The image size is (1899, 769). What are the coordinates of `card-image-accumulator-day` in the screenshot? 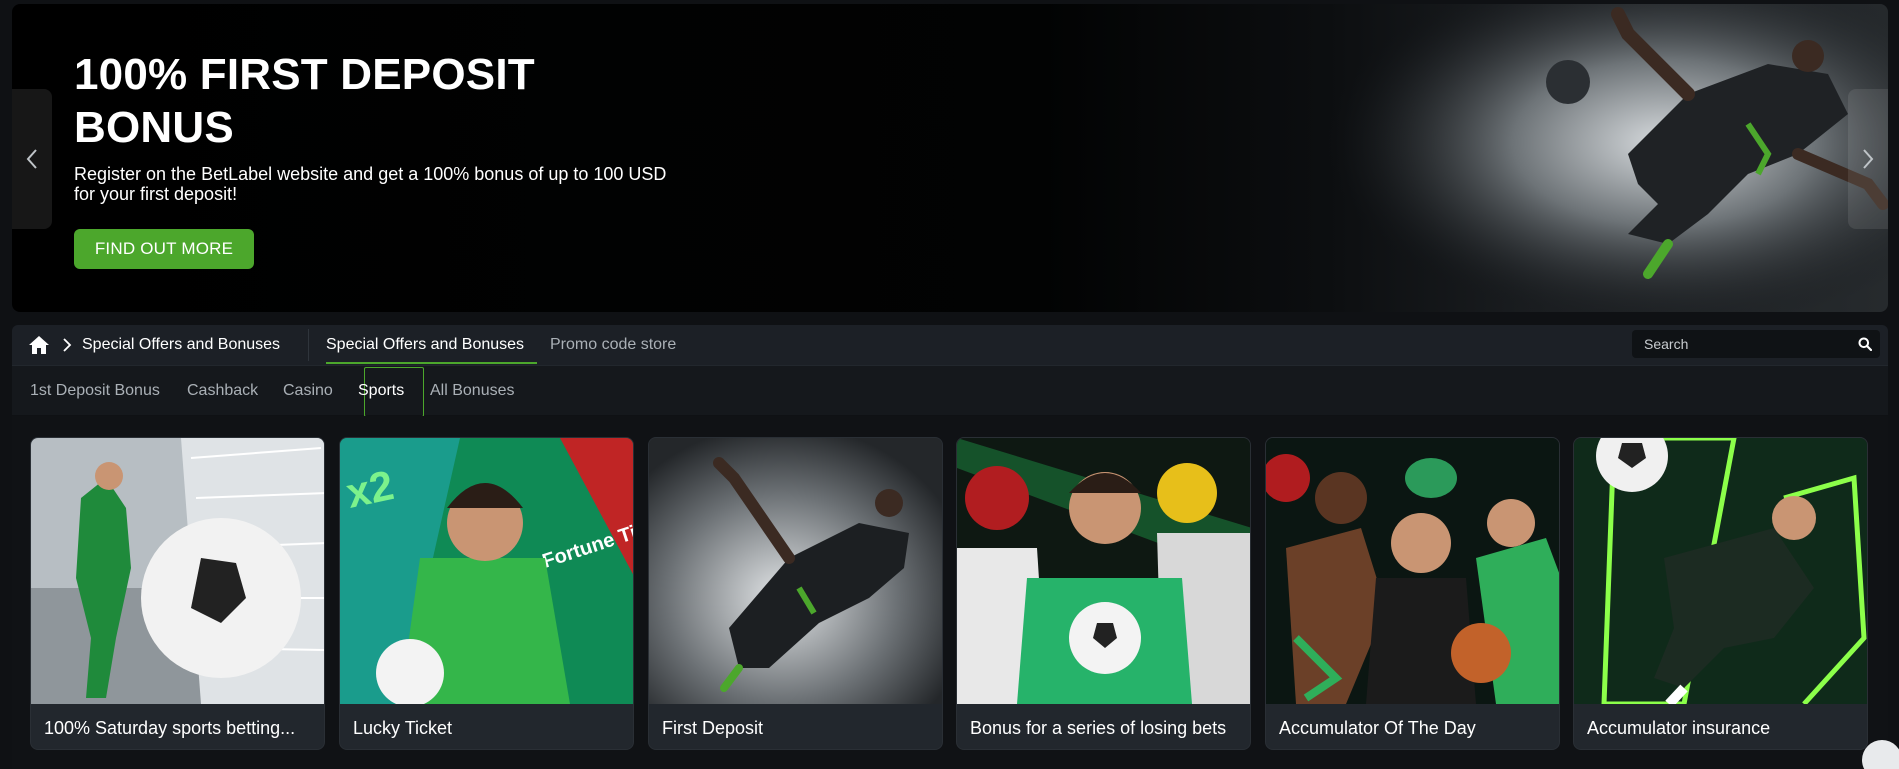 It's located at (1412, 571).